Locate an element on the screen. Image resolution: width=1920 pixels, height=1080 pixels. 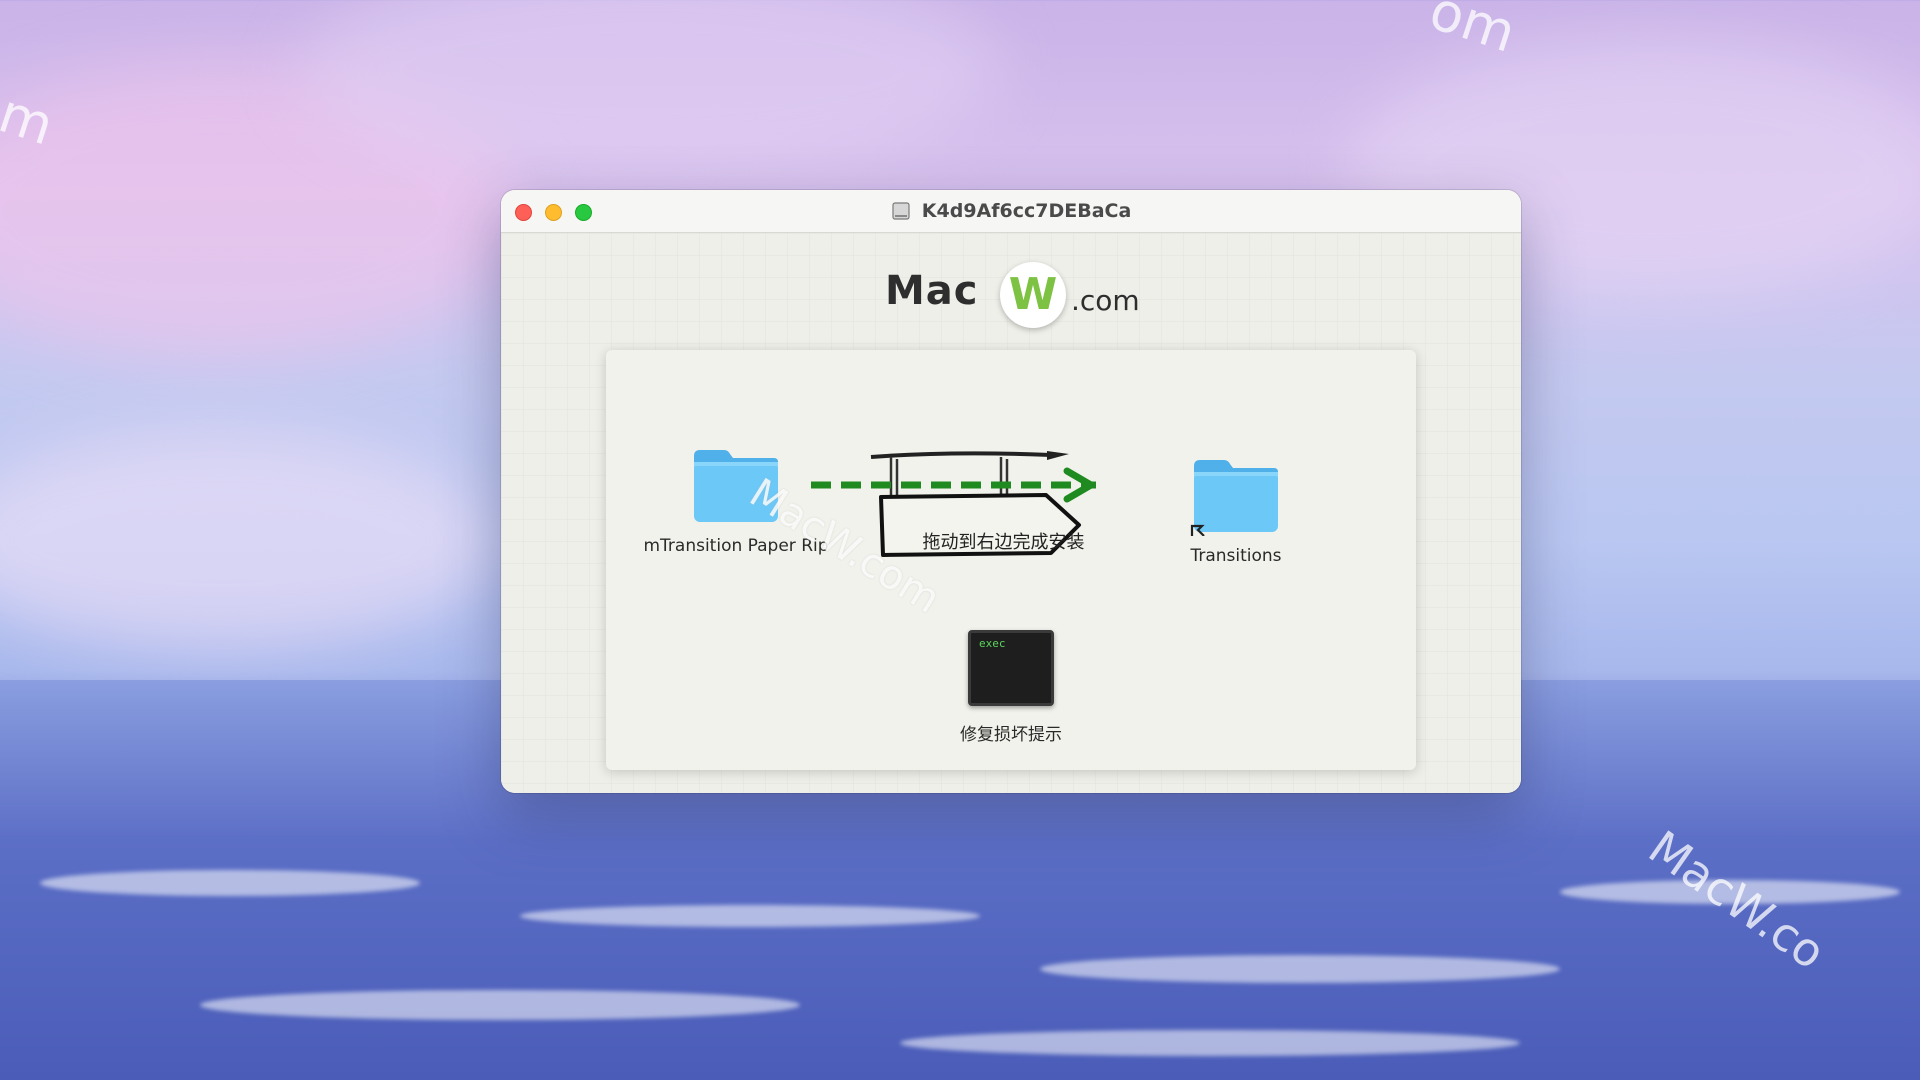
logo-brand-text: Mac is located at coordinates (932, 291).